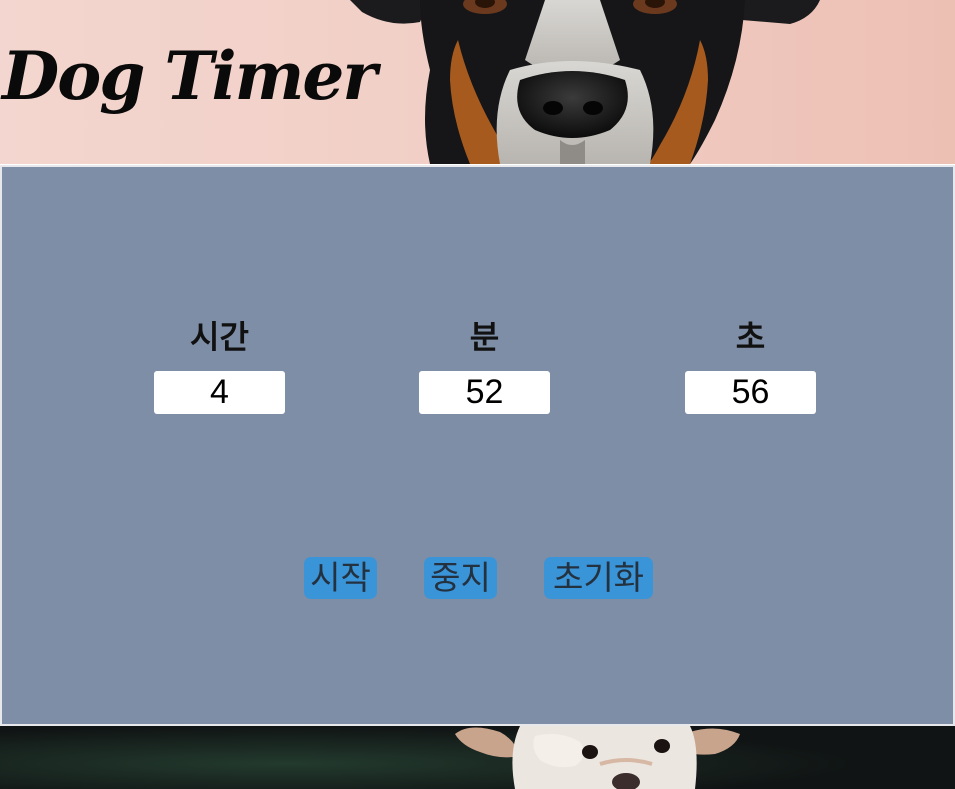 The width and height of the screenshot is (955, 789). I want to click on white-dog-photo, so click(477, 757).